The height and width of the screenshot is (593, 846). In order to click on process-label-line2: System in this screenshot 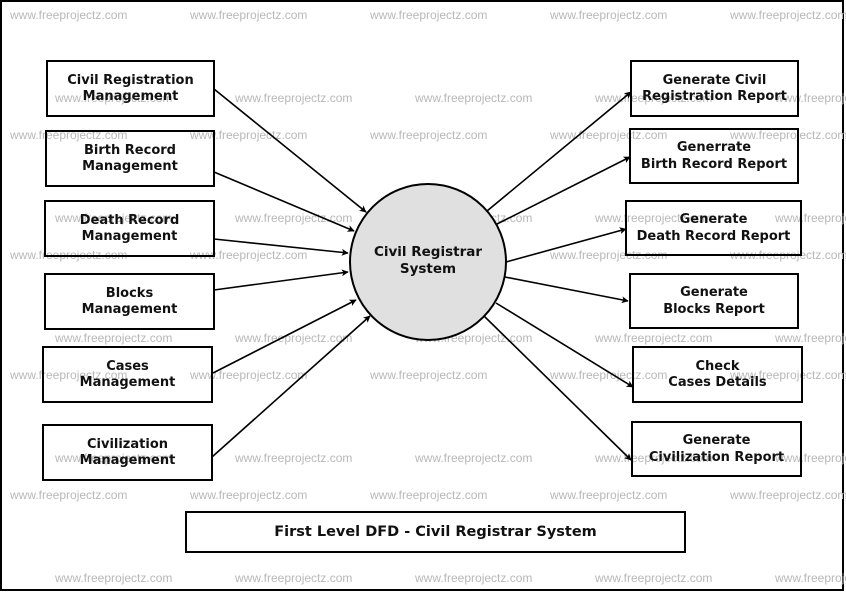, I will do `click(428, 269)`.